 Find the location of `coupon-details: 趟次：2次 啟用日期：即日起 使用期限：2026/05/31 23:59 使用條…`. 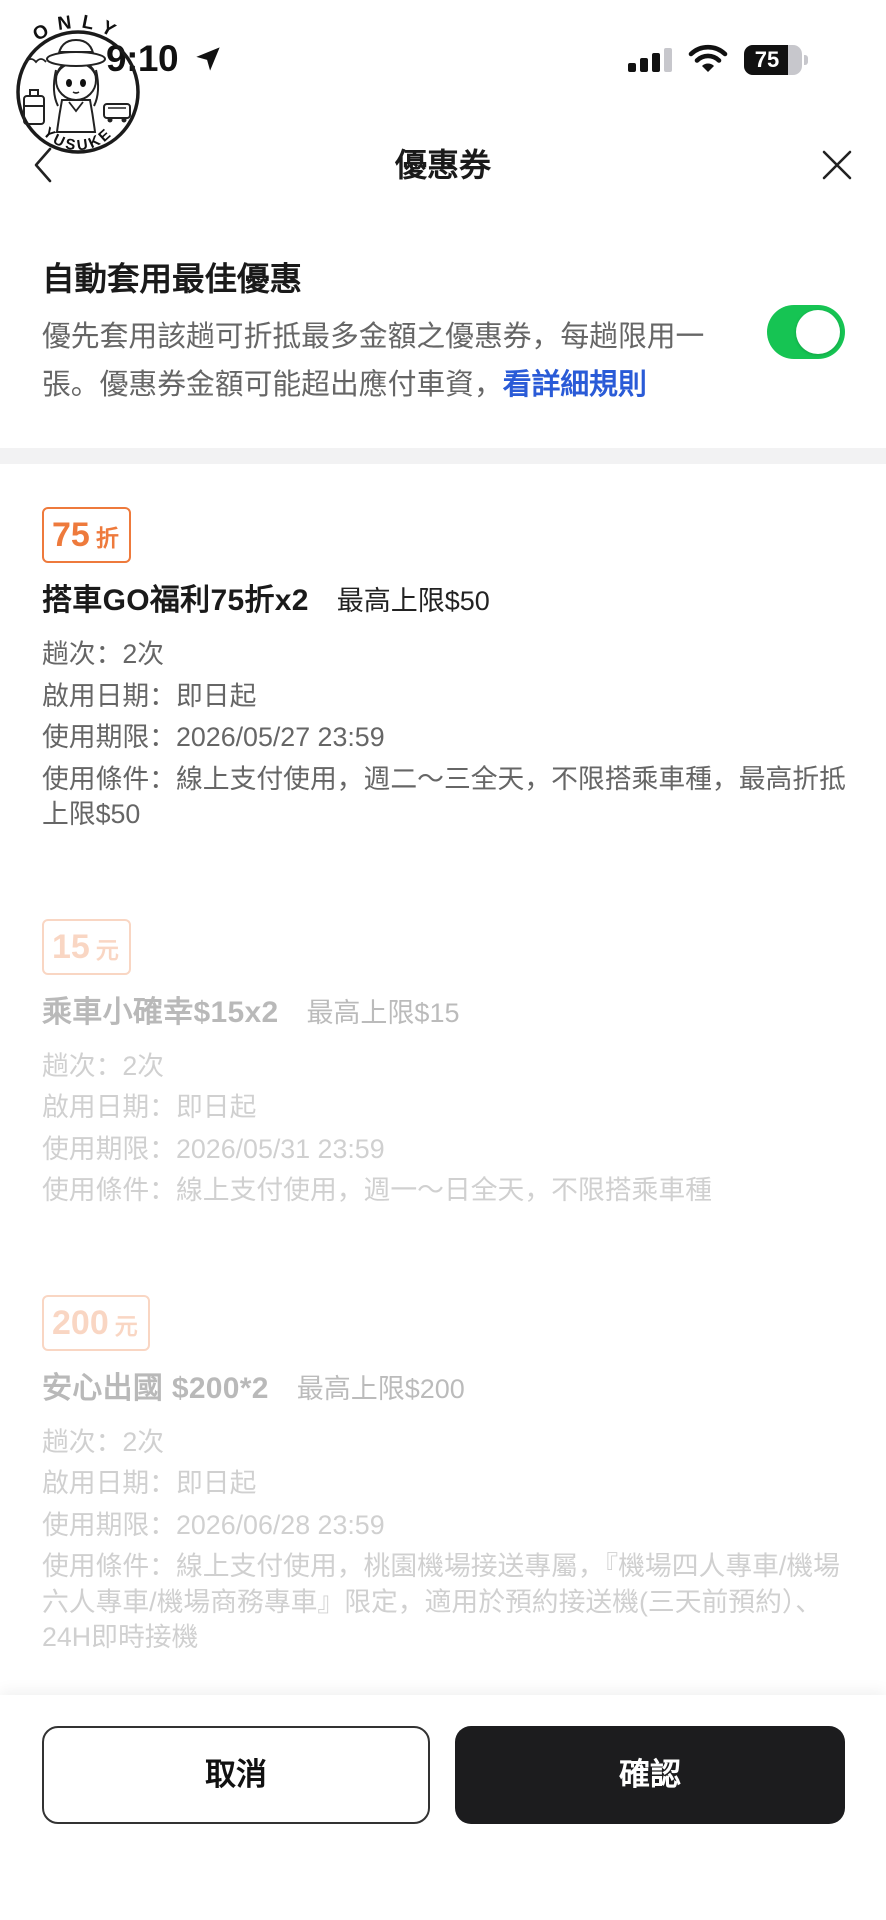

coupon-details: 趟次：2次 啟用日期：即日起 使用期限：2026/05/31 23:59 使用條… is located at coordinates (446, 1129).